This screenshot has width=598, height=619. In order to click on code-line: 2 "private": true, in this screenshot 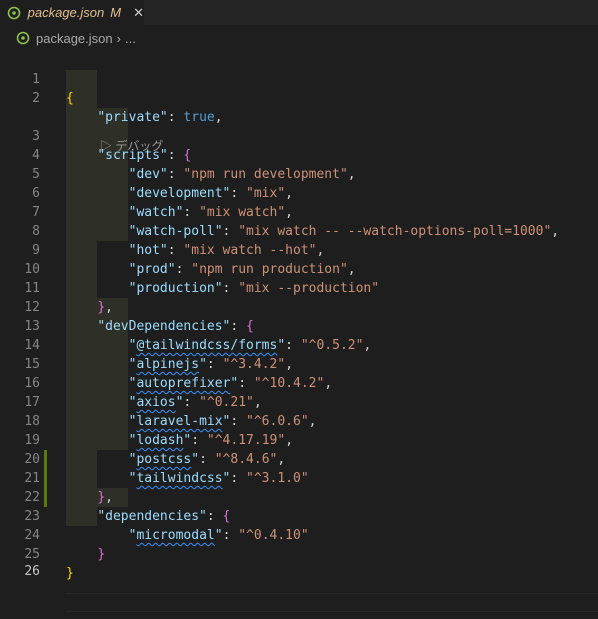, I will do `click(299, 97)`.